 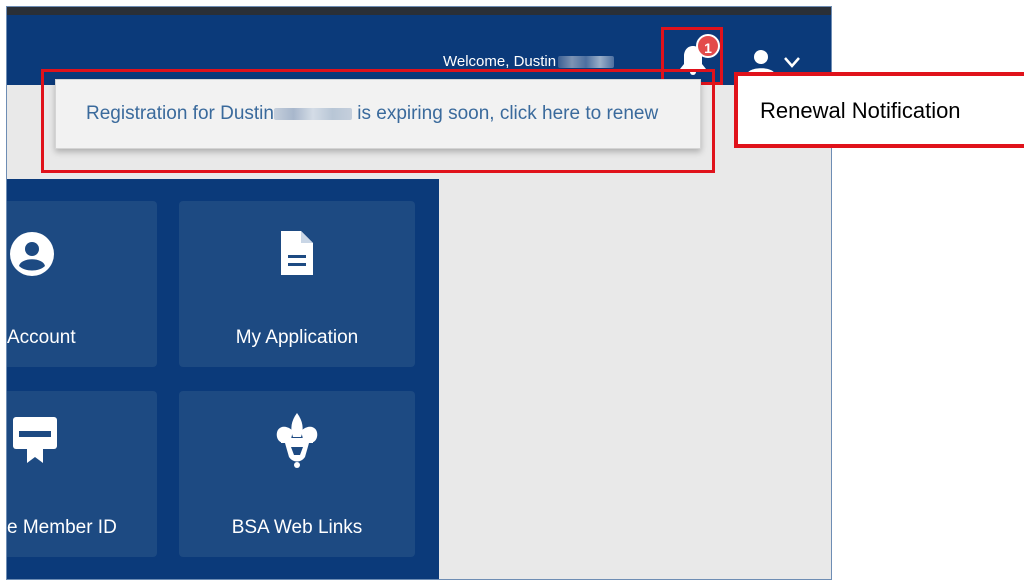 I want to click on tile-label: e Member ID, so click(x=62, y=527).